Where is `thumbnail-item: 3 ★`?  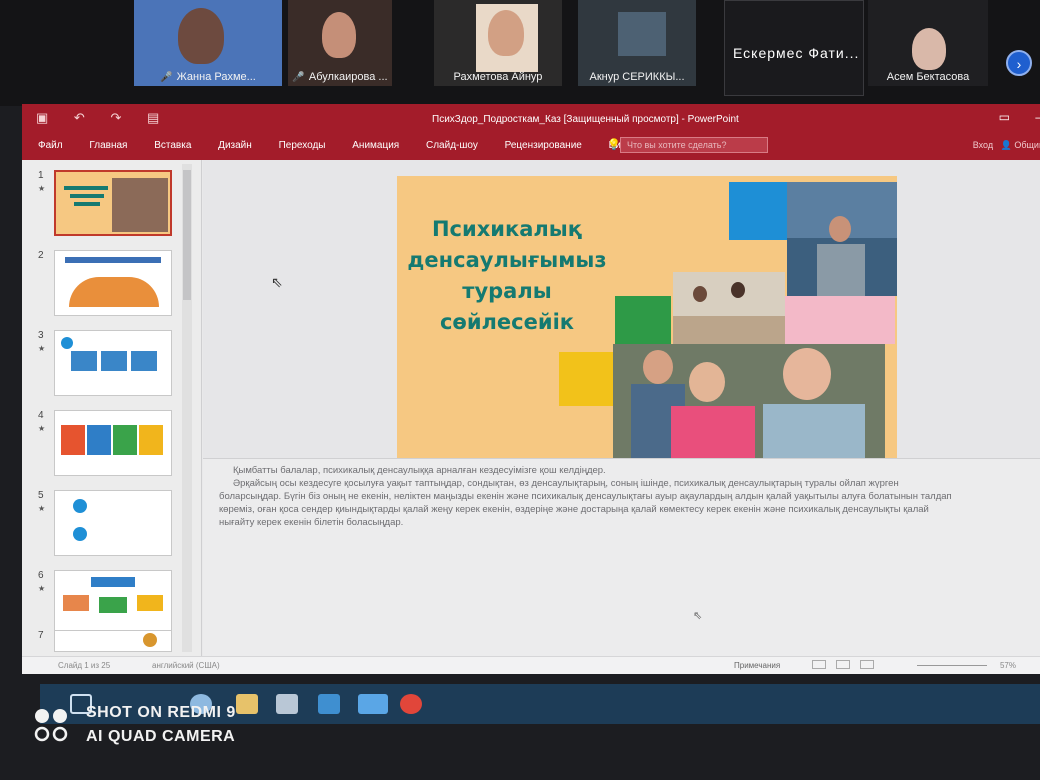 thumbnail-item: 3 ★ is located at coordinates (116, 365).